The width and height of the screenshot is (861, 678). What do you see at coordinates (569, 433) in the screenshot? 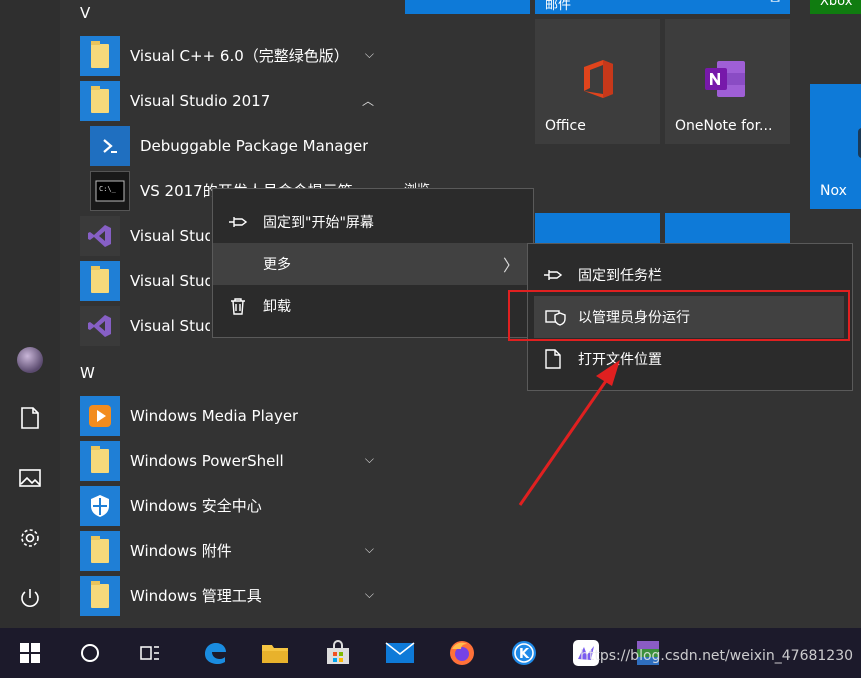
I see `annotation-arrow` at bounding box center [569, 433].